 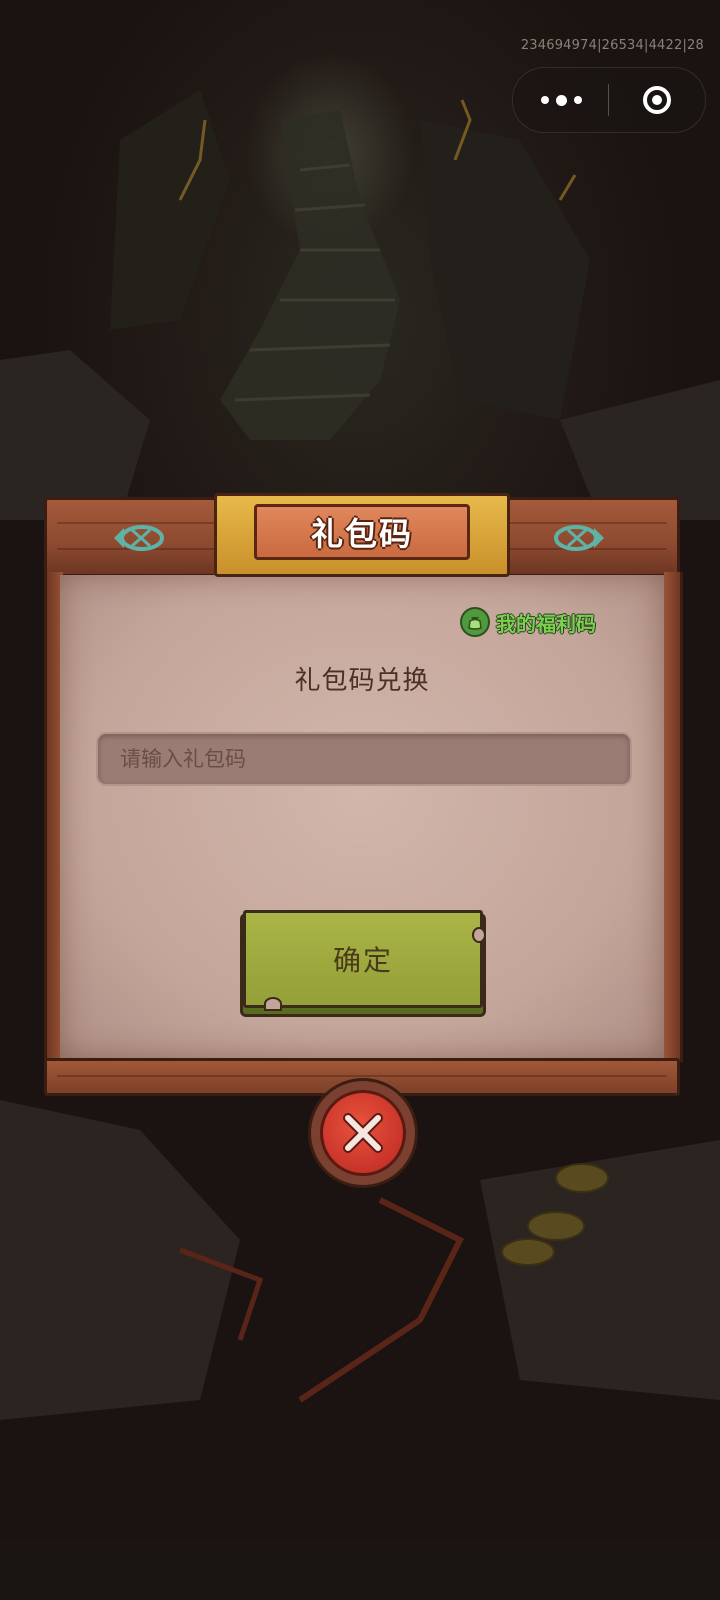 What do you see at coordinates (673, 817) in the screenshot?
I see `dialog-frame-right` at bounding box center [673, 817].